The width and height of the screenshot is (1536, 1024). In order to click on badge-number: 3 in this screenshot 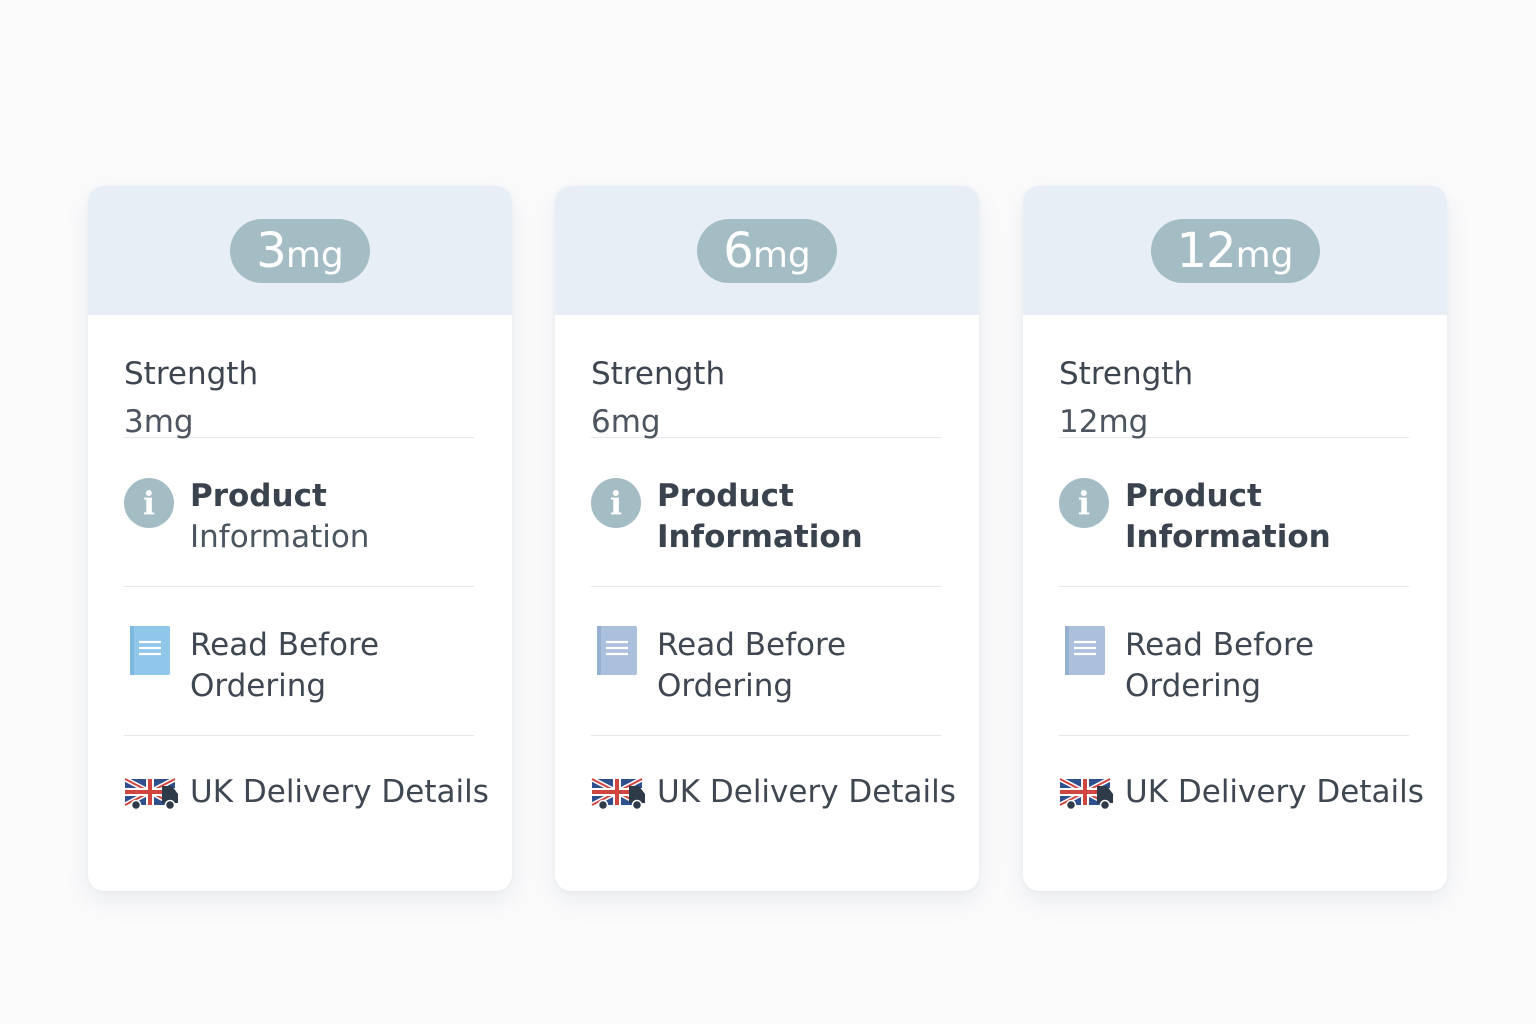, I will do `click(271, 250)`.